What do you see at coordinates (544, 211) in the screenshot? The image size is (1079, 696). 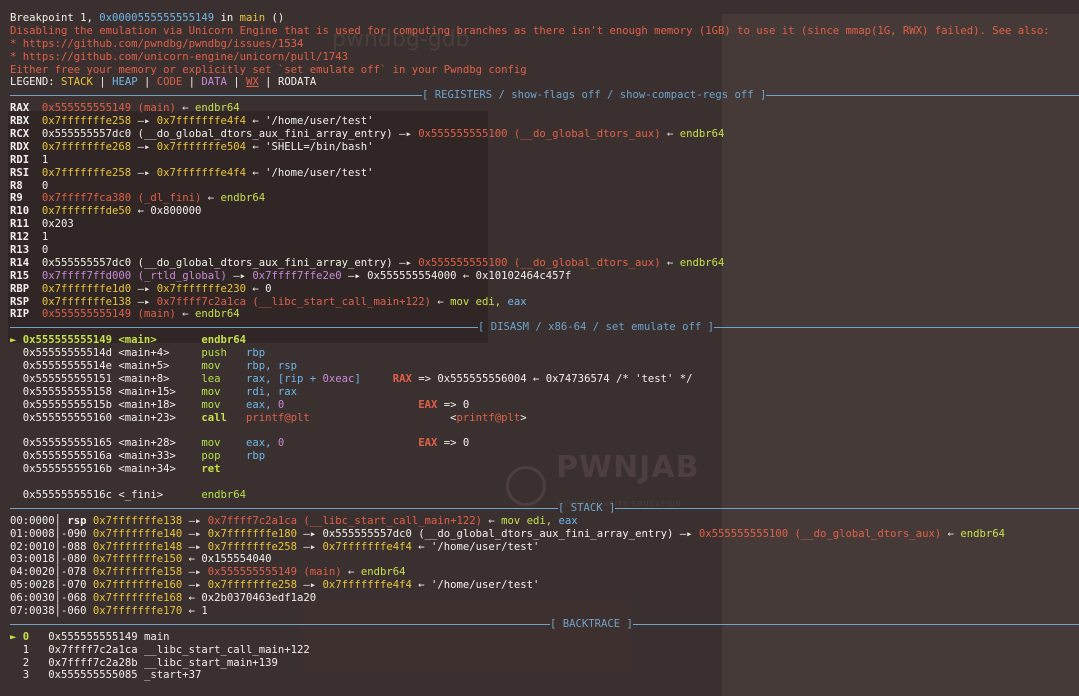 I see `register-line: R10 0x7fffffffde50 ← 0x800000` at bounding box center [544, 211].